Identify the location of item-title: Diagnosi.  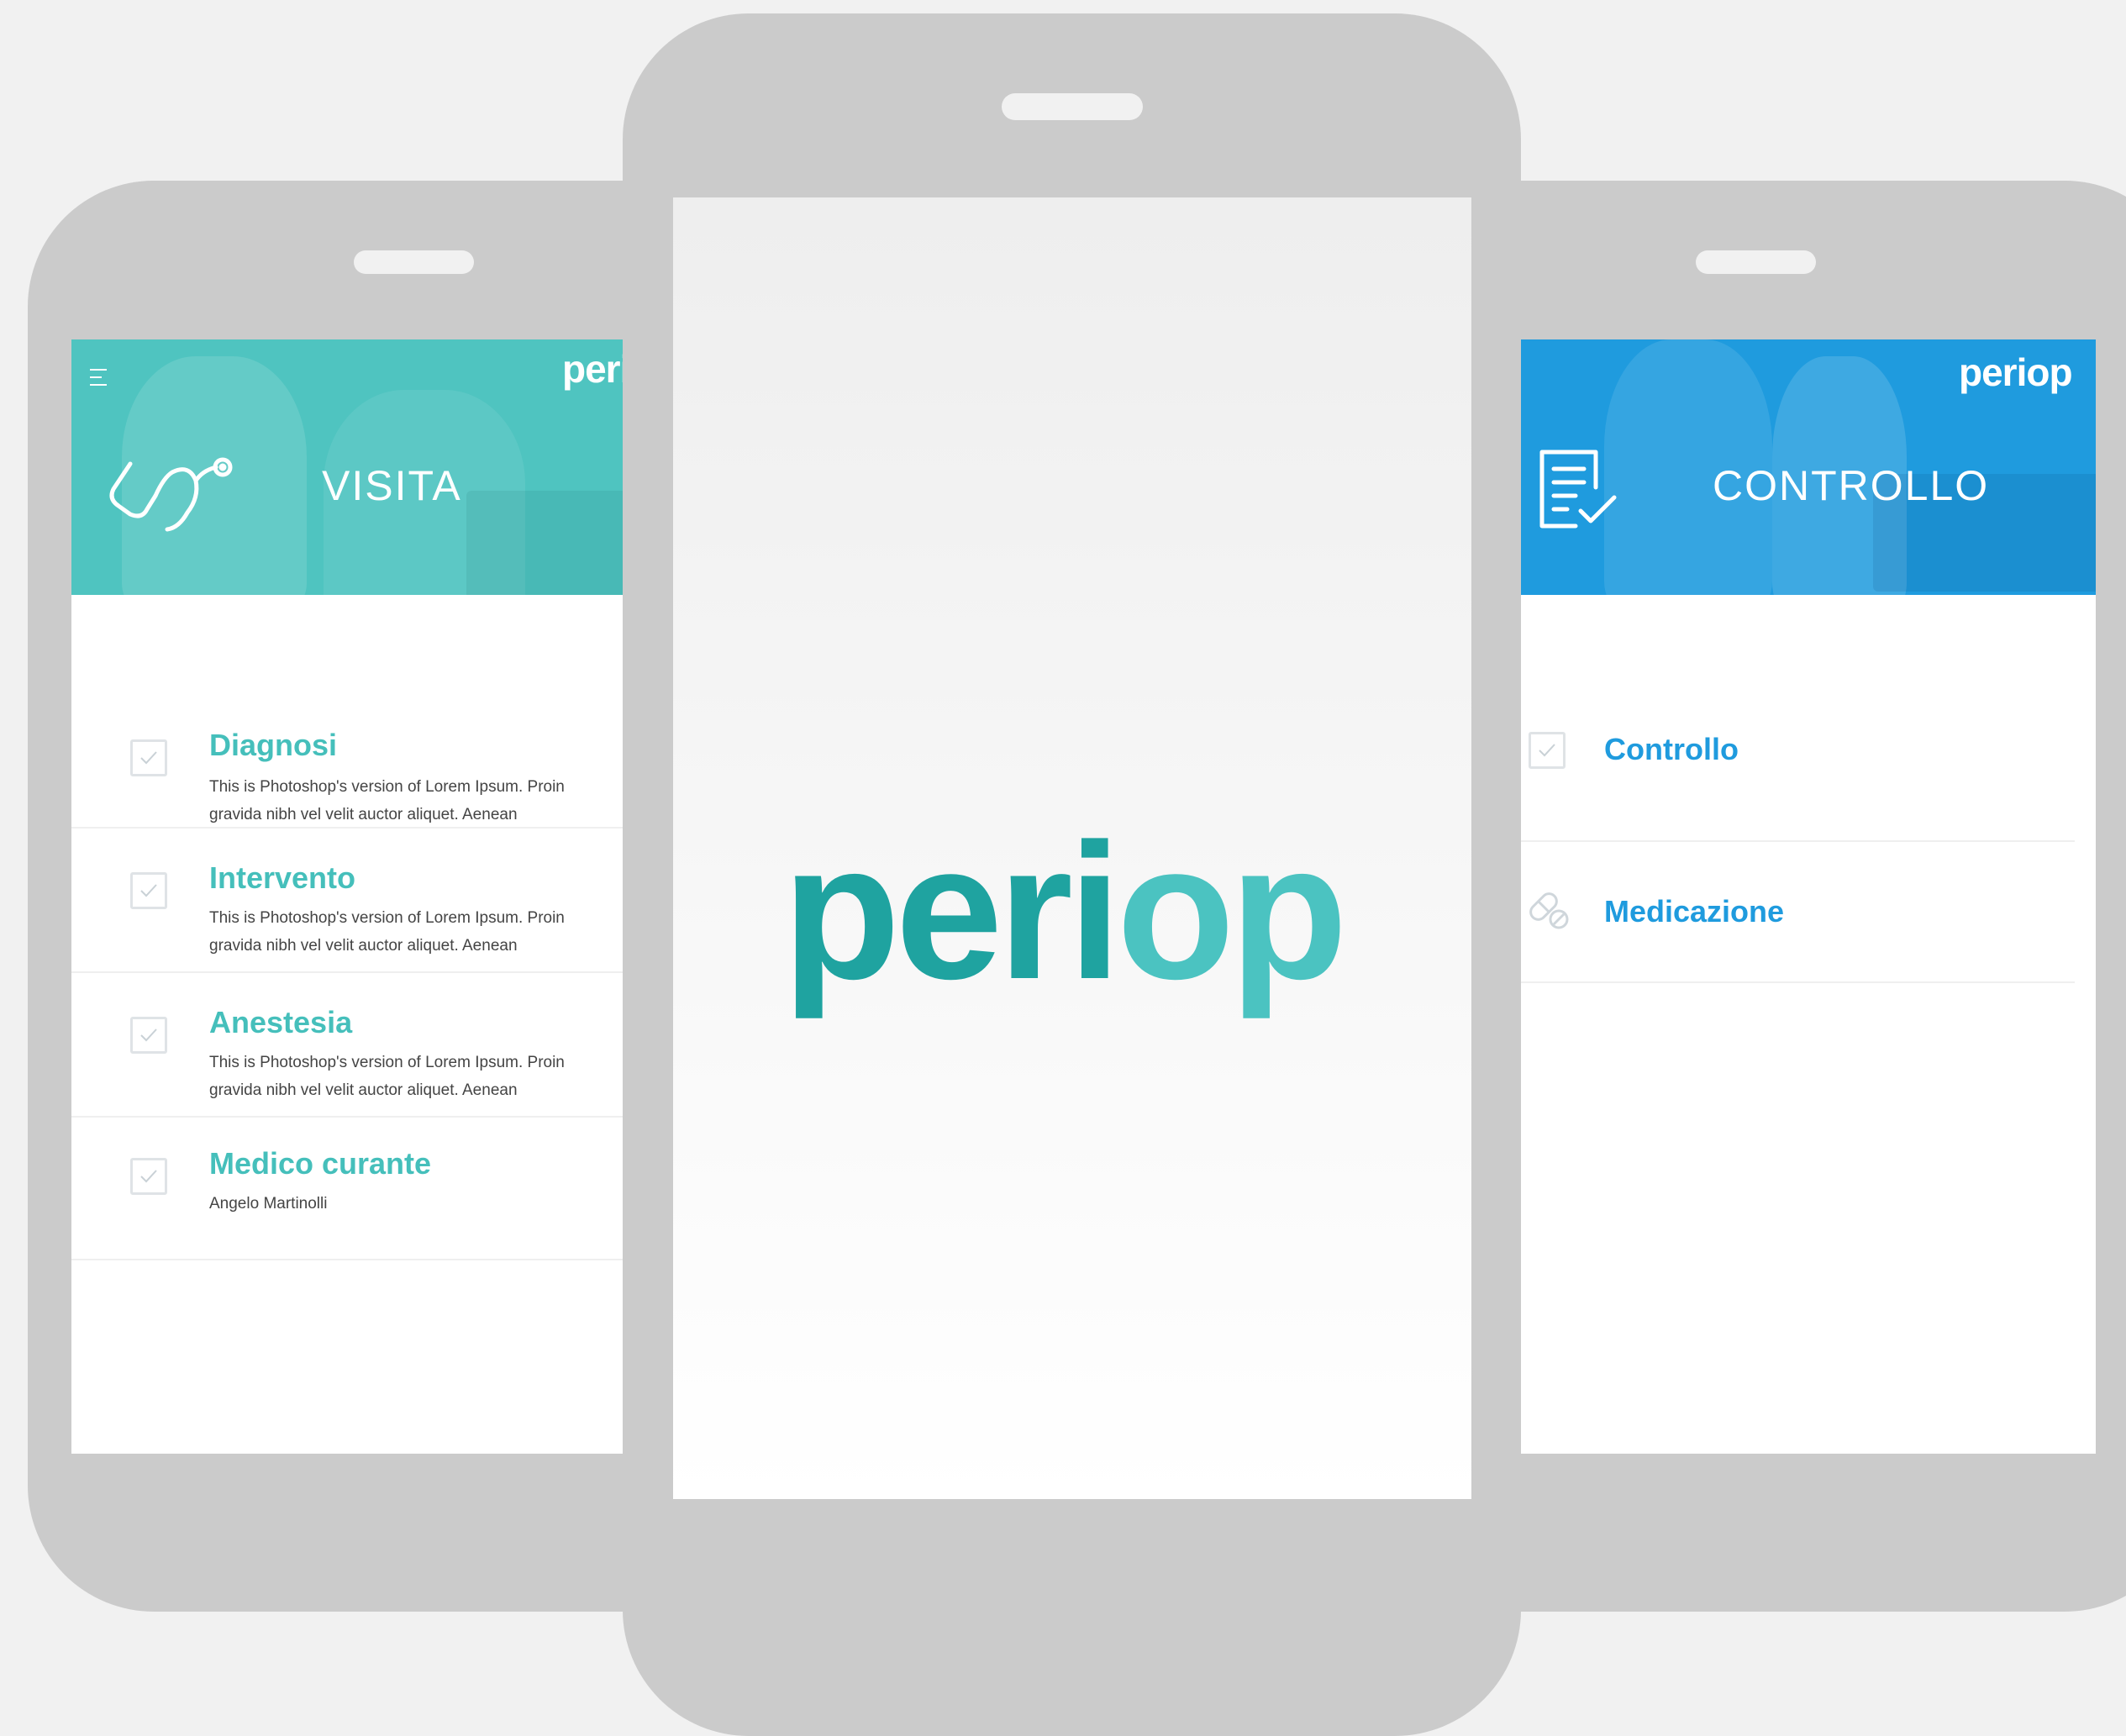
(273, 745).